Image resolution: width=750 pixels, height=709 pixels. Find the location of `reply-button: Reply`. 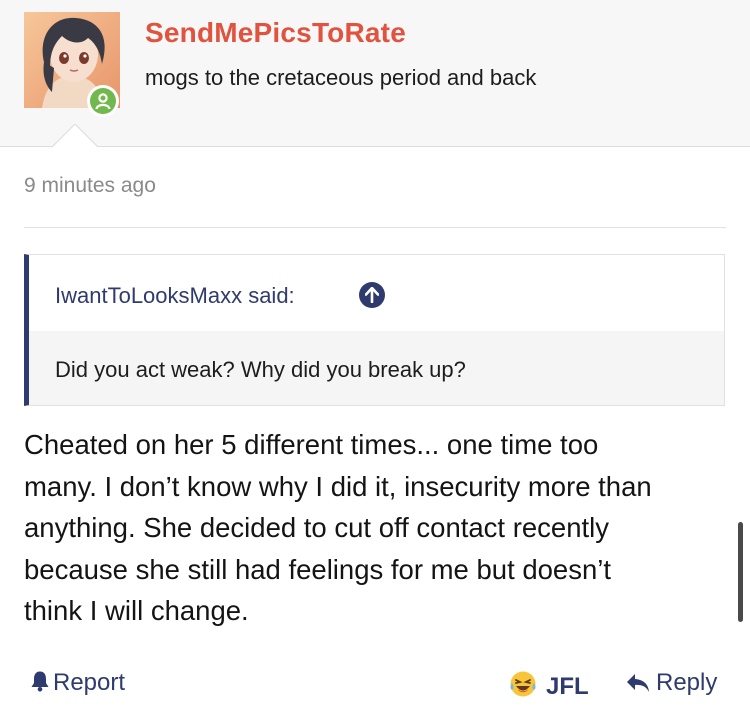

reply-button: Reply is located at coordinates (671, 683).